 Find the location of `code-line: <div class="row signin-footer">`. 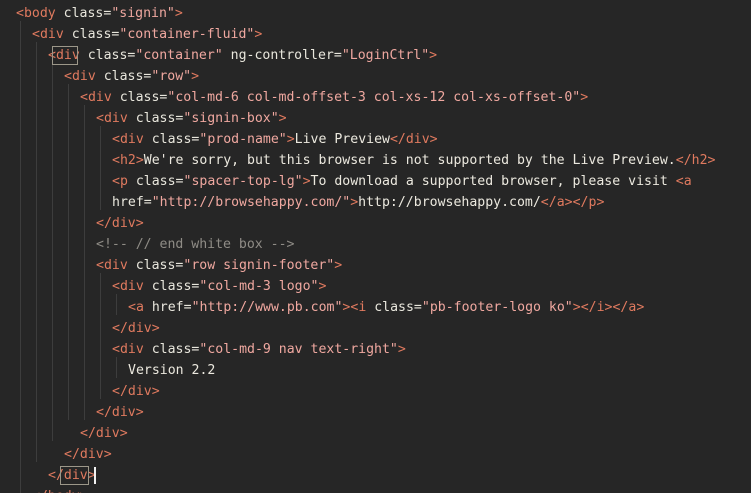

code-line: <div class="row signin-footer"> is located at coordinates (219, 265).